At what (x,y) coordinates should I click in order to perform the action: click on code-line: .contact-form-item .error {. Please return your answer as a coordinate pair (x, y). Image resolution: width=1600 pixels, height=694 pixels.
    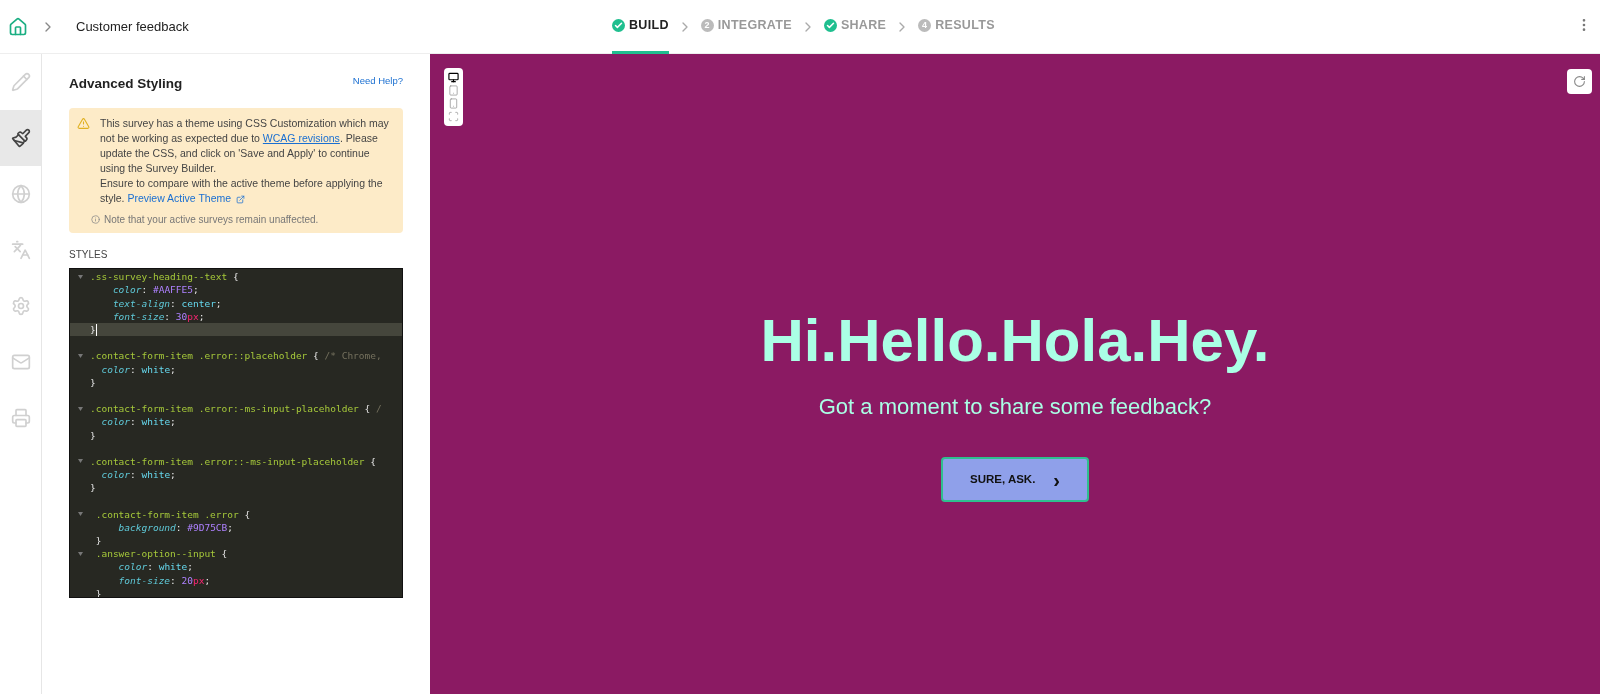
    Looking at the image, I should click on (172, 514).